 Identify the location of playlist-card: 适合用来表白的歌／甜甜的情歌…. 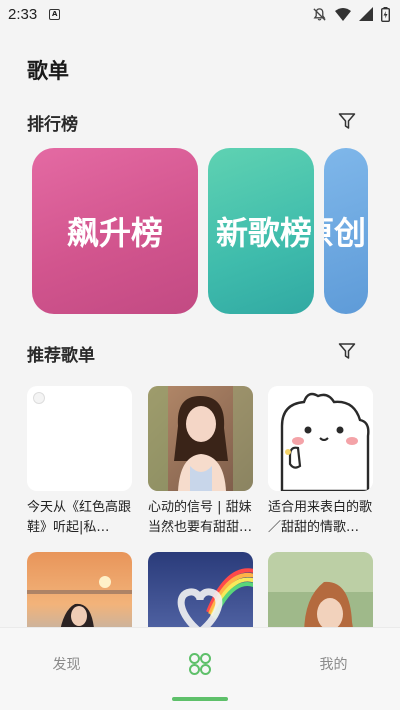
(320, 462).